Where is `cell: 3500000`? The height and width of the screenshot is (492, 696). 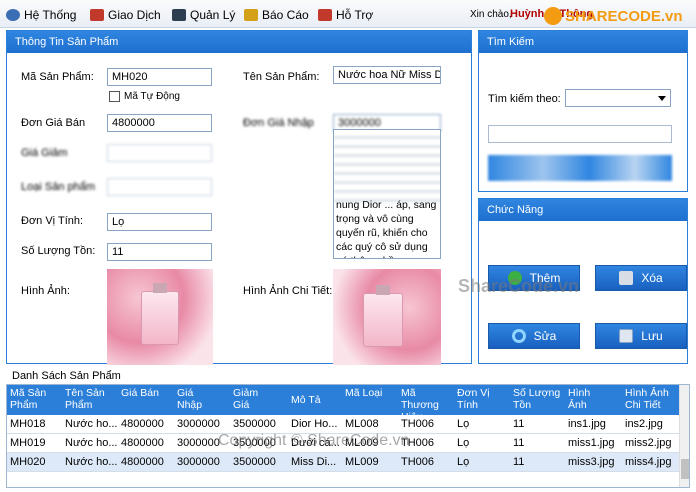
cell: 3500000 is located at coordinates (254, 424).